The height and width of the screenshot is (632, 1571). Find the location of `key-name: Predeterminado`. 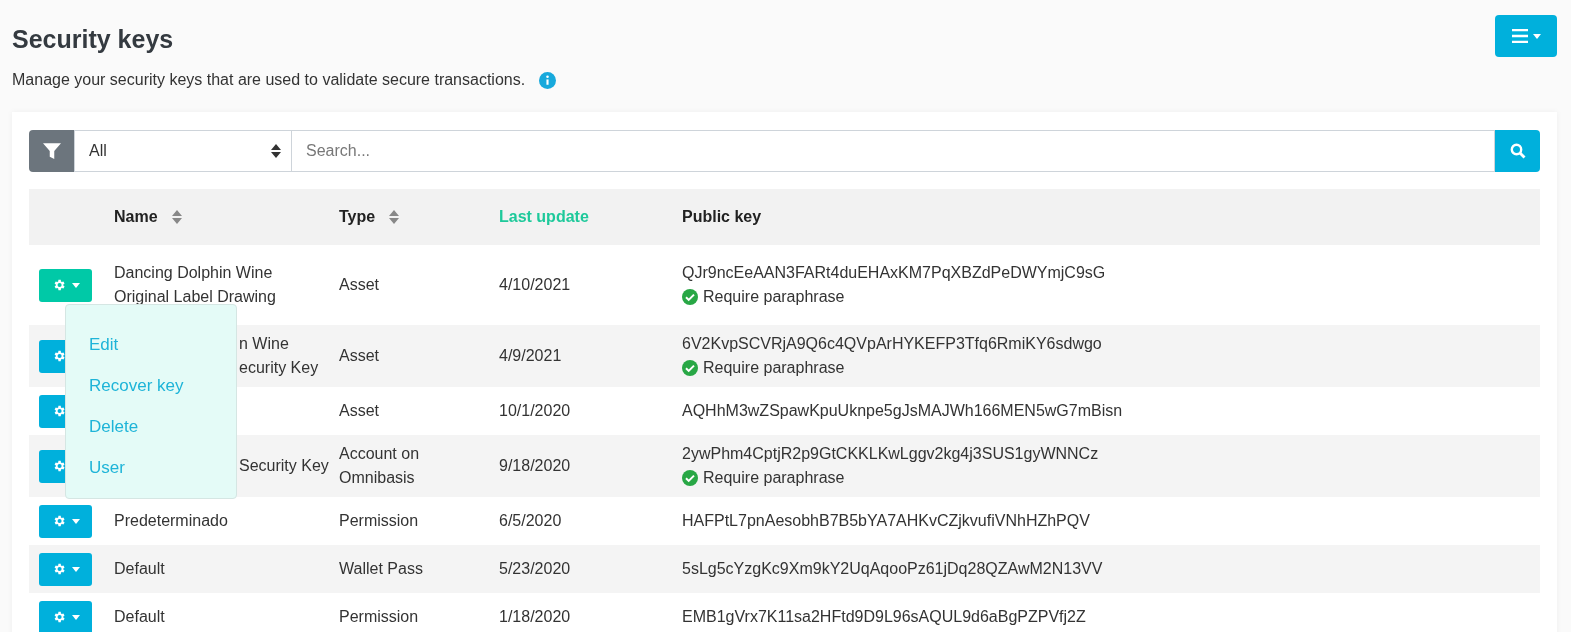

key-name: Predeterminado is located at coordinates (171, 521).